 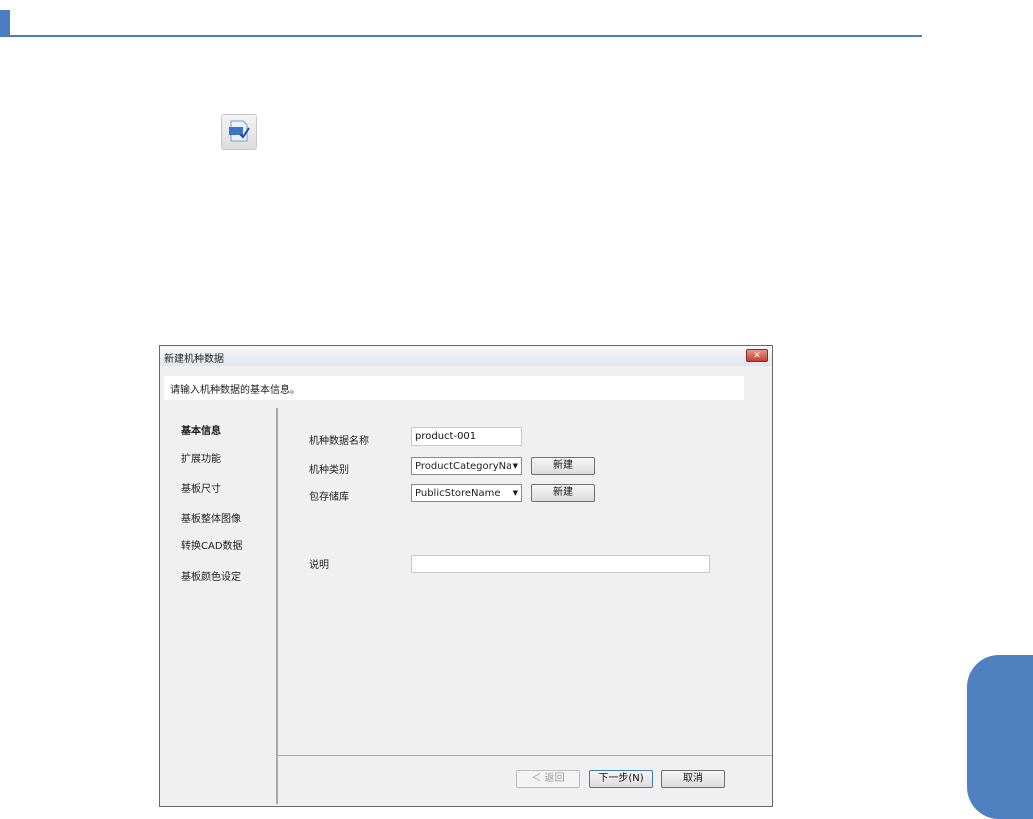 What do you see at coordinates (454, 388) in the screenshot?
I see `dialog-instruction: 请输入机种数据的基本信息。` at bounding box center [454, 388].